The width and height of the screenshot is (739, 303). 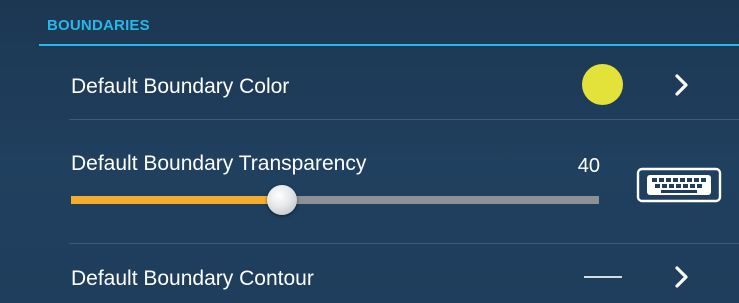 What do you see at coordinates (219, 163) in the screenshot?
I see `boundary-transparency-label: Default Boundary Transparency` at bounding box center [219, 163].